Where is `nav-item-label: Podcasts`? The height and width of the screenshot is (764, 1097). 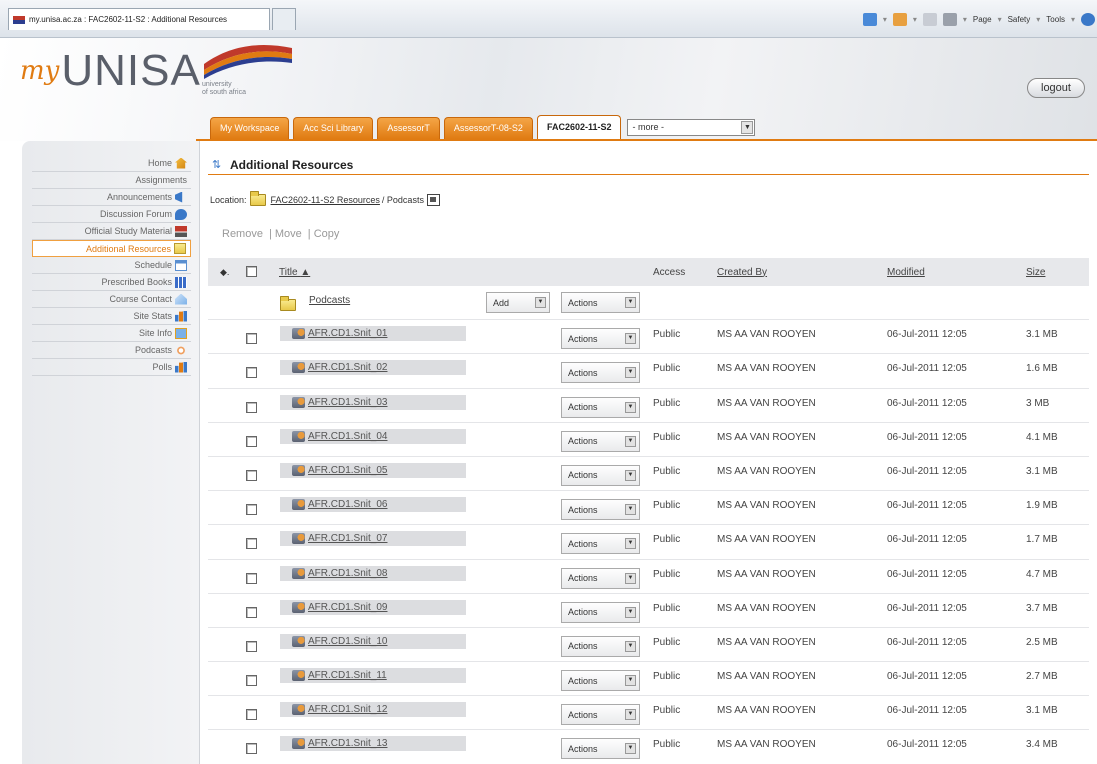
nav-item-label: Podcasts is located at coordinates (153, 350).